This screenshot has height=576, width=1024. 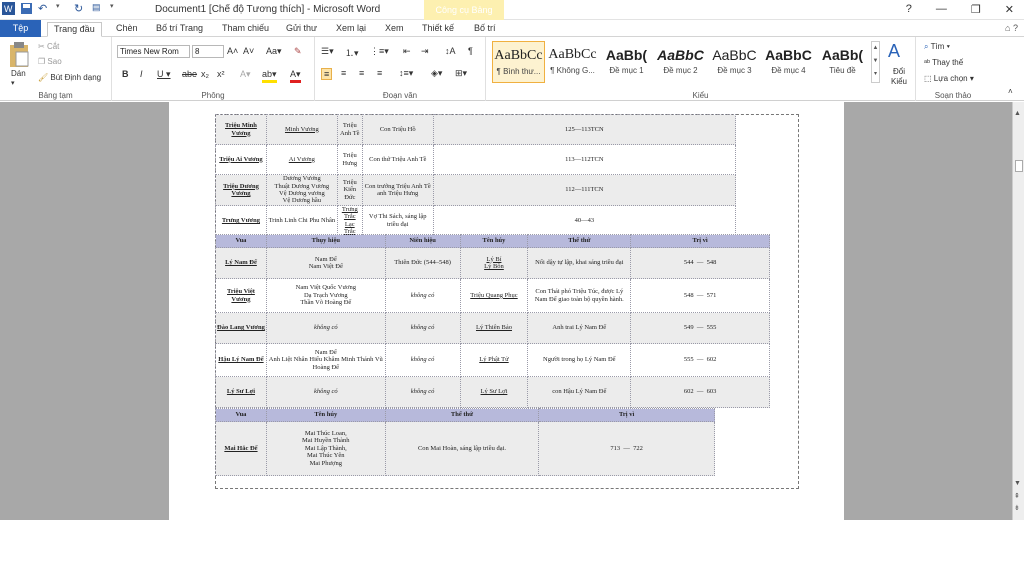 What do you see at coordinates (943, 62) in the screenshot?
I see `replace-button: ᵃᵇ Thay thế` at bounding box center [943, 62].